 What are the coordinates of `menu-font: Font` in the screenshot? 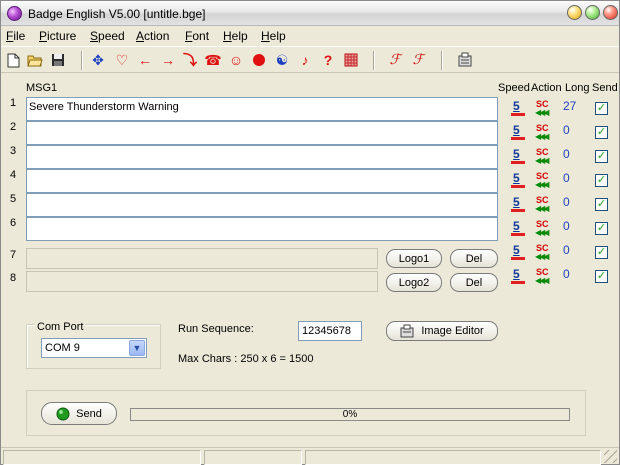 It's located at (197, 36).